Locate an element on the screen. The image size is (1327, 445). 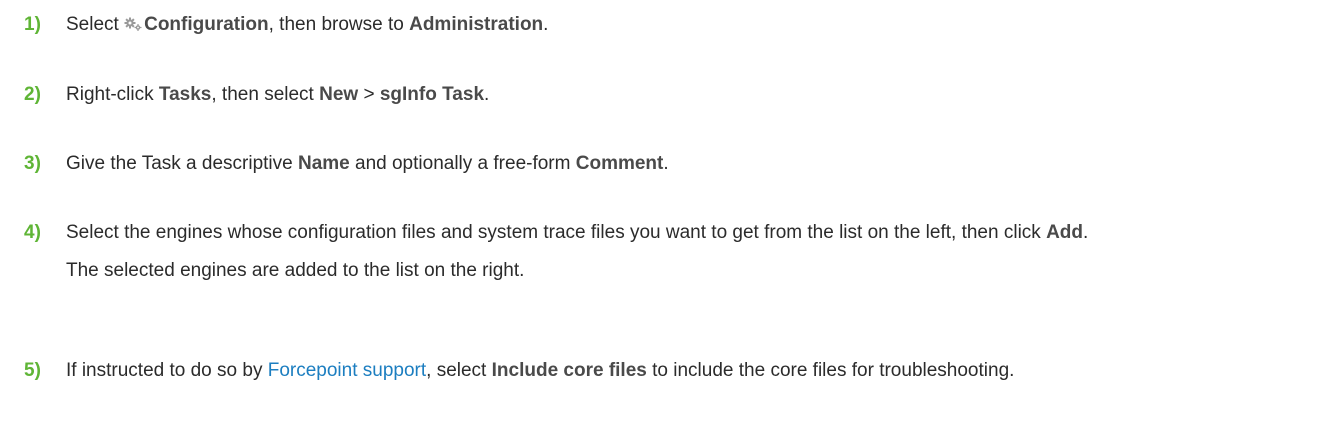
step-number: 3) is located at coordinates (32, 163).